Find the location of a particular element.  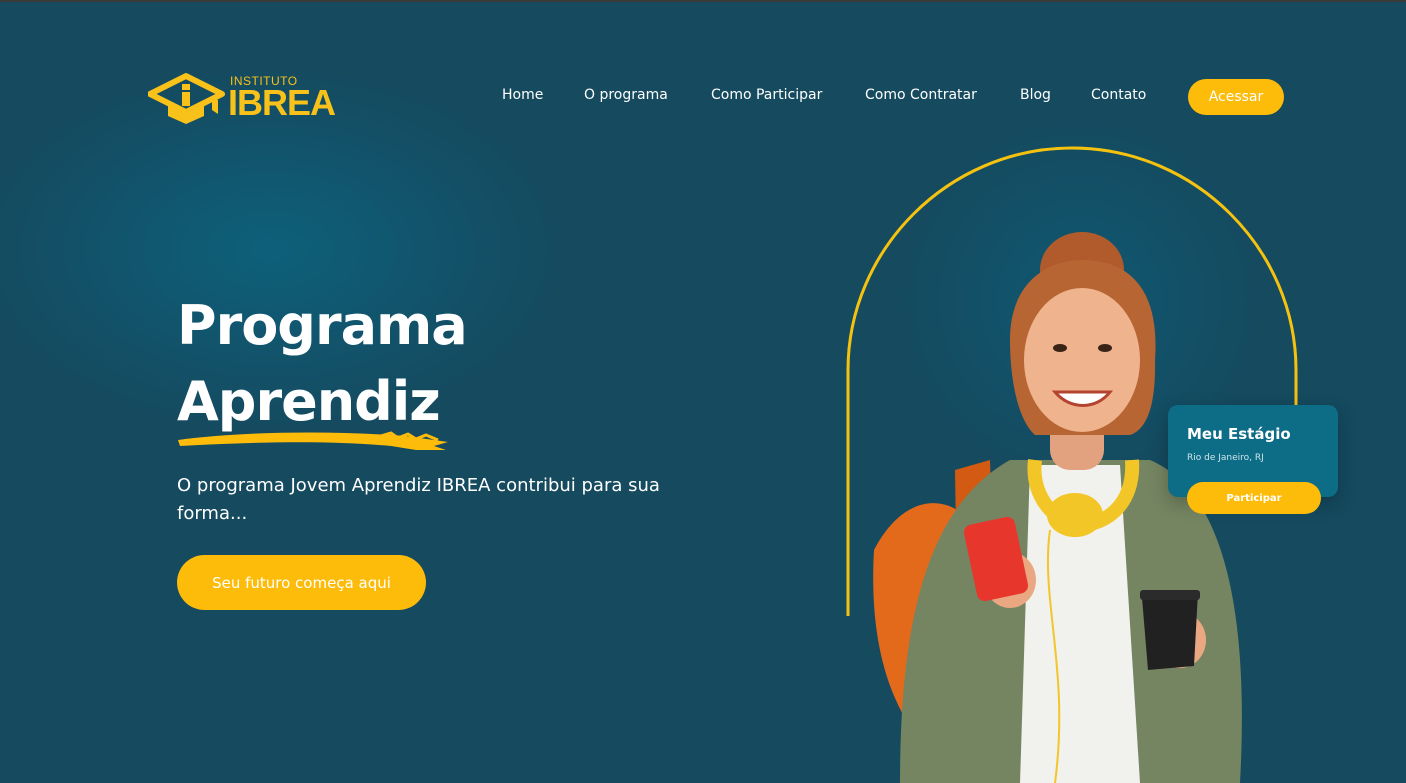

logo-title: IBREA is located at coordinates (282, 102).